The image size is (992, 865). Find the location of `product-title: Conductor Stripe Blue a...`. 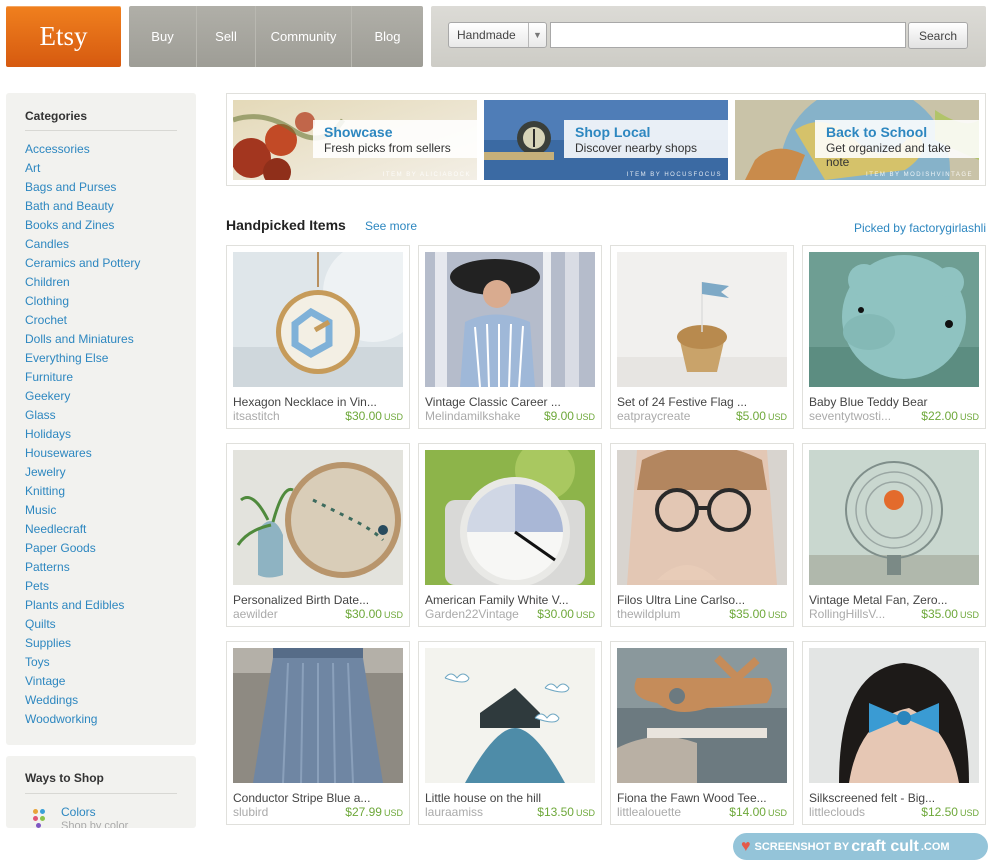

product-title: Conductor Stripe Blue a... is located at coordinates (319, 798).